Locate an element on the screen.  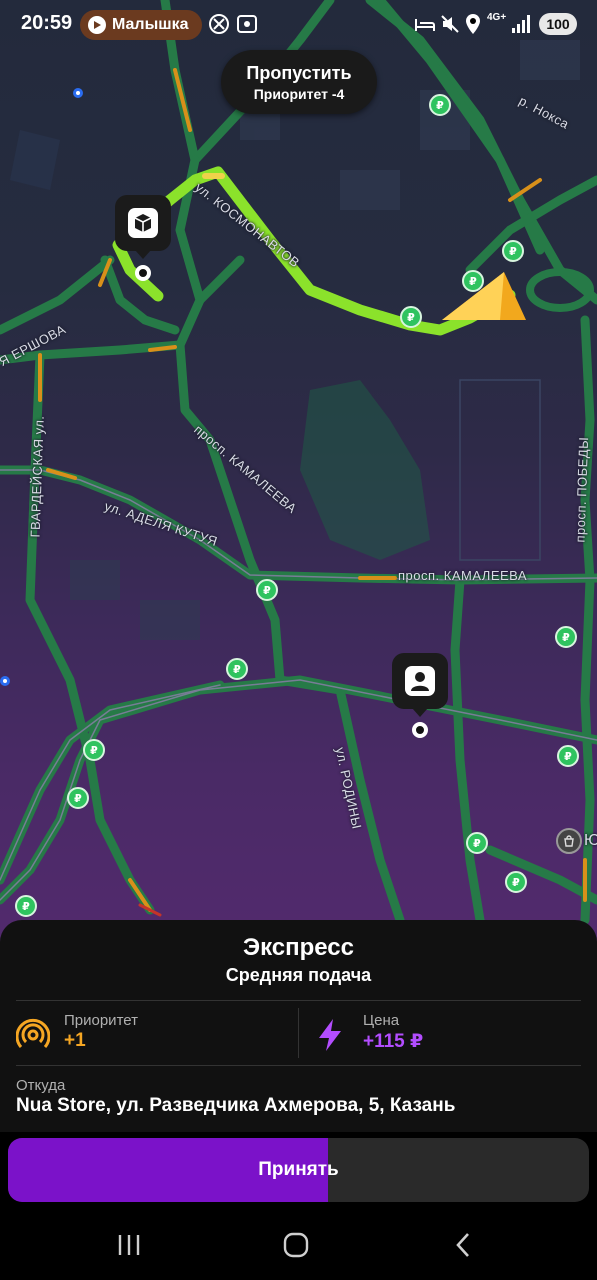
package-icon is located at coordinates (143, 223).